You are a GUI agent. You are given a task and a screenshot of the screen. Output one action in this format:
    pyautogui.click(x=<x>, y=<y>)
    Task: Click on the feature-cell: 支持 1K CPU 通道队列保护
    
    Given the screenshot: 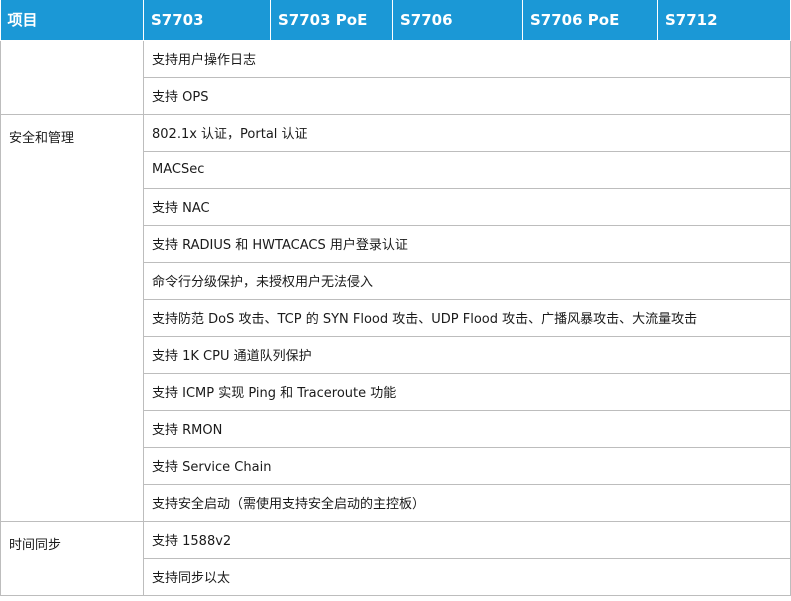 What is the action you would take?
    pyautogui.click(x=467, y=354)
    